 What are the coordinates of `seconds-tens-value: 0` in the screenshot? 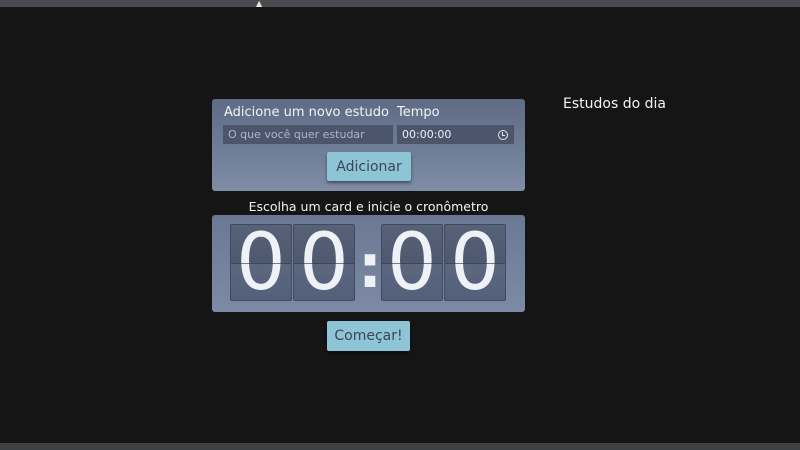 It's located at (412, 262).